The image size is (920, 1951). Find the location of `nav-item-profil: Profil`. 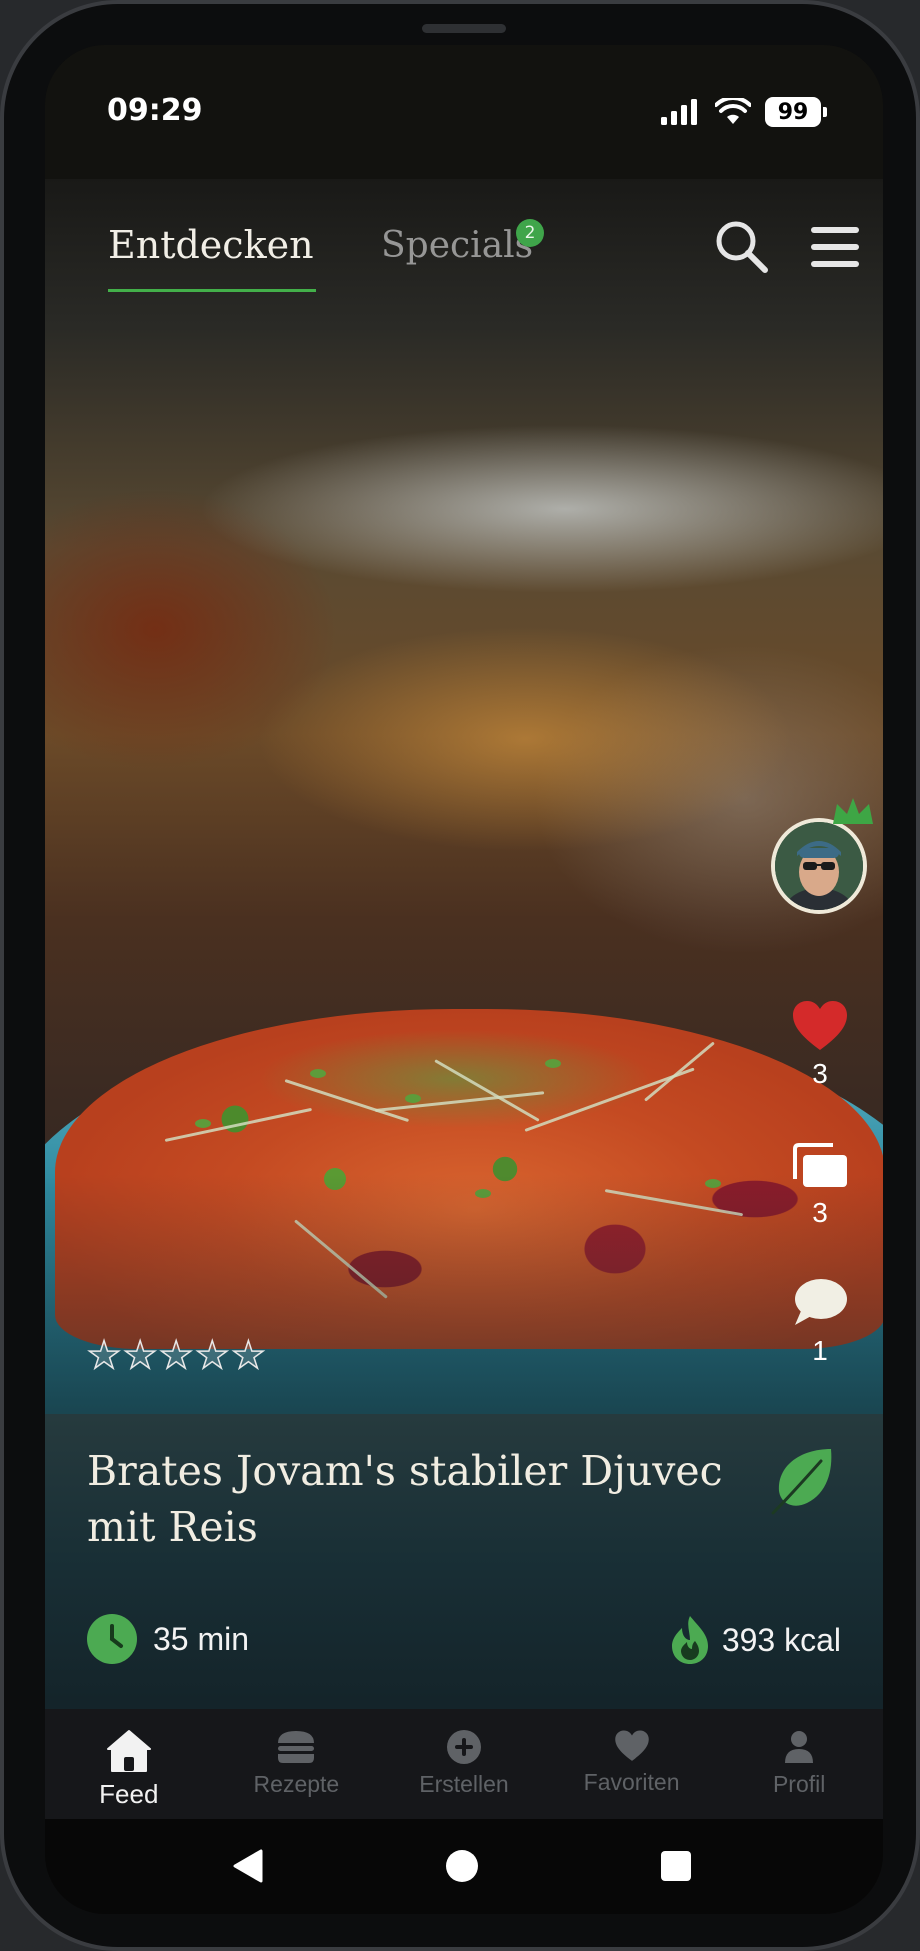

nav-item-profil: Profil is located at coordinates (799, 1764).